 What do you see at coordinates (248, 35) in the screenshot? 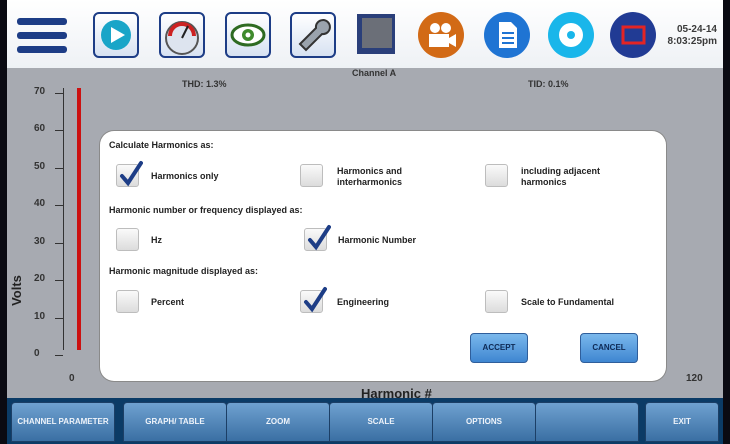
I see `eye-icon` at bounding box center [248, 35].